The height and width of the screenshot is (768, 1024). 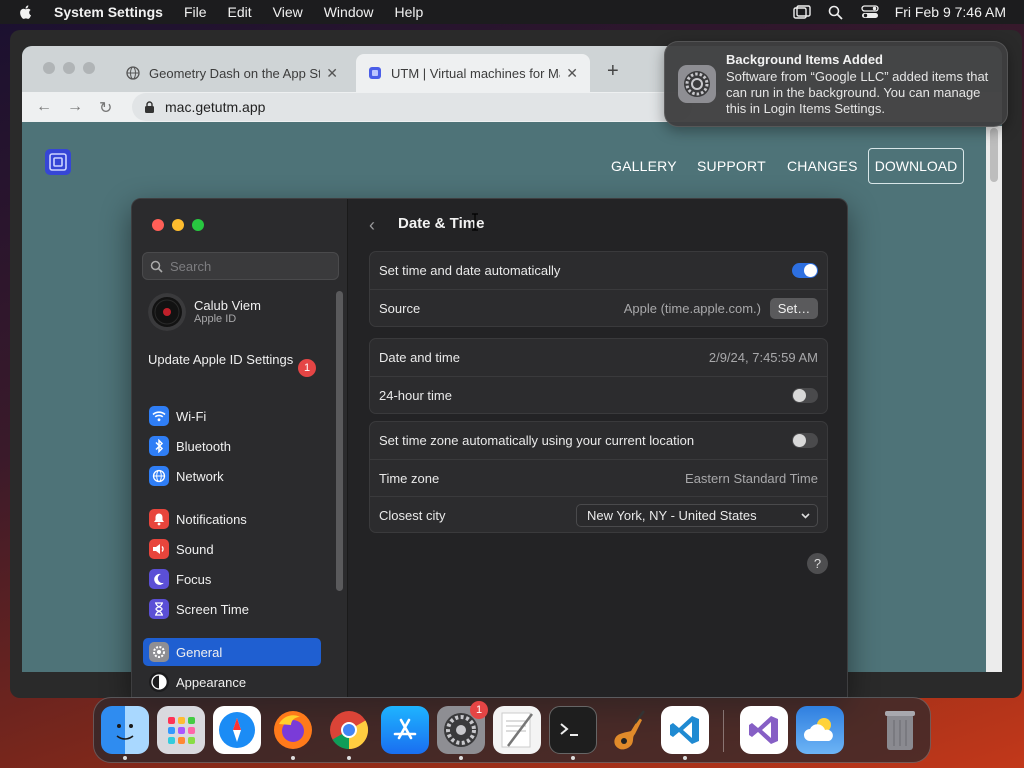 I want to click on auto-time-toggle, so click(x=805, y=270).